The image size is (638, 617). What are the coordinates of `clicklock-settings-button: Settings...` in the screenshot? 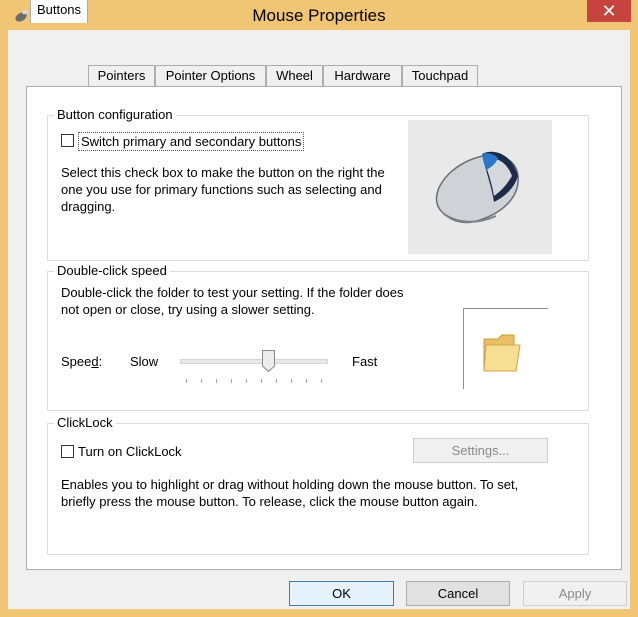 It's located at (480, 450).